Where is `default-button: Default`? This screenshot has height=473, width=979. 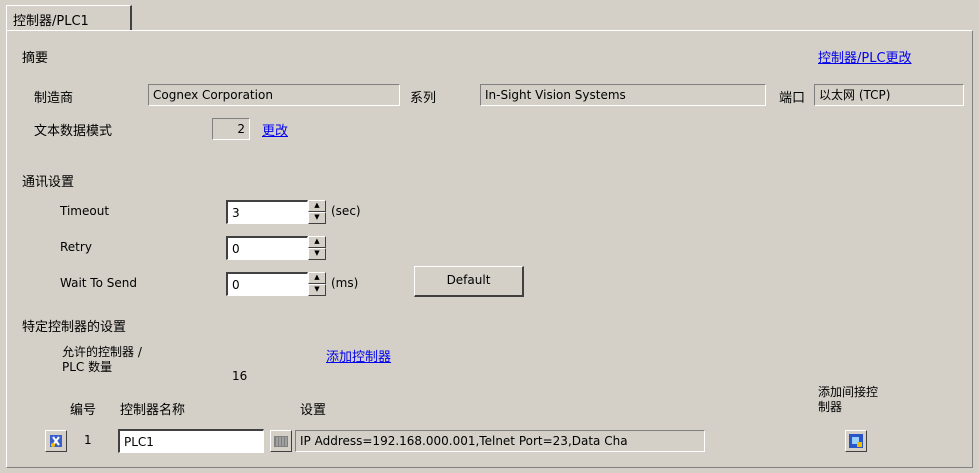 default-button: Default is located at coordinates (469, 281).